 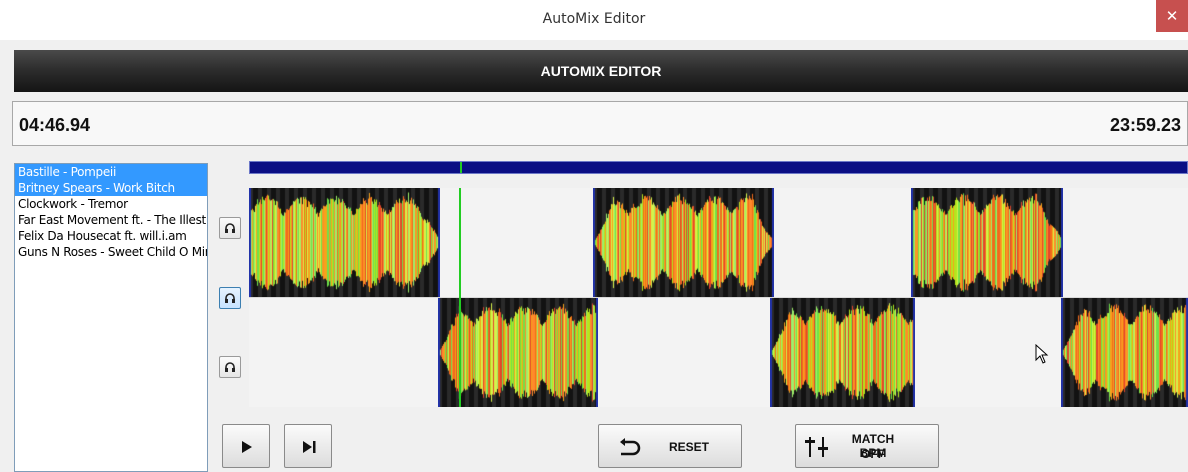 I want to click on track-item: Britney Spears - Work Bitch, so click(x=111, y=188).